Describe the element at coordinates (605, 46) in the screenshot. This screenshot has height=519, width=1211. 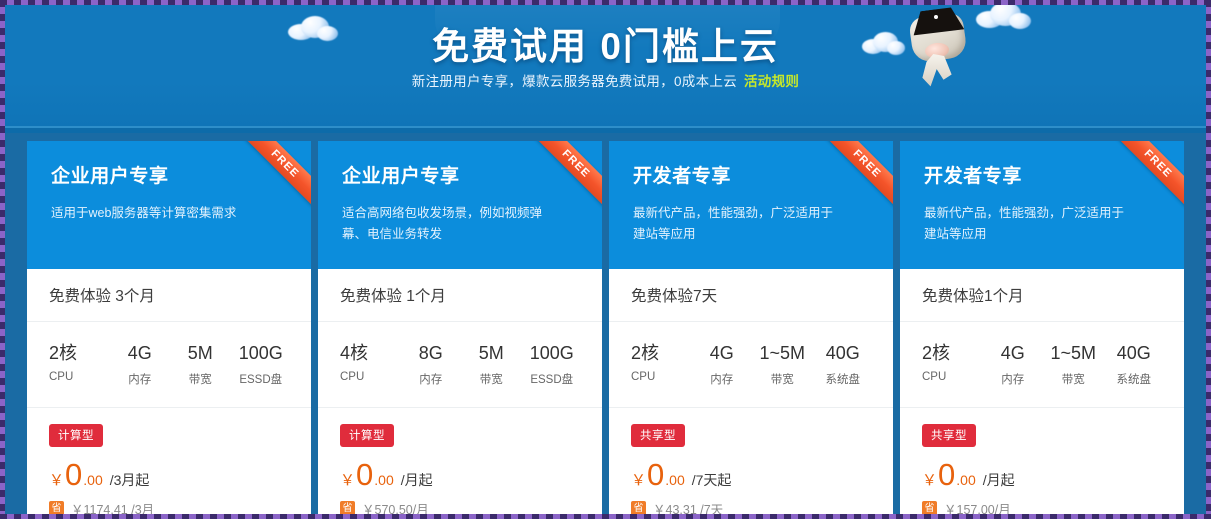
I see `banner-title: 免费试用 0门槛上云` at that location.